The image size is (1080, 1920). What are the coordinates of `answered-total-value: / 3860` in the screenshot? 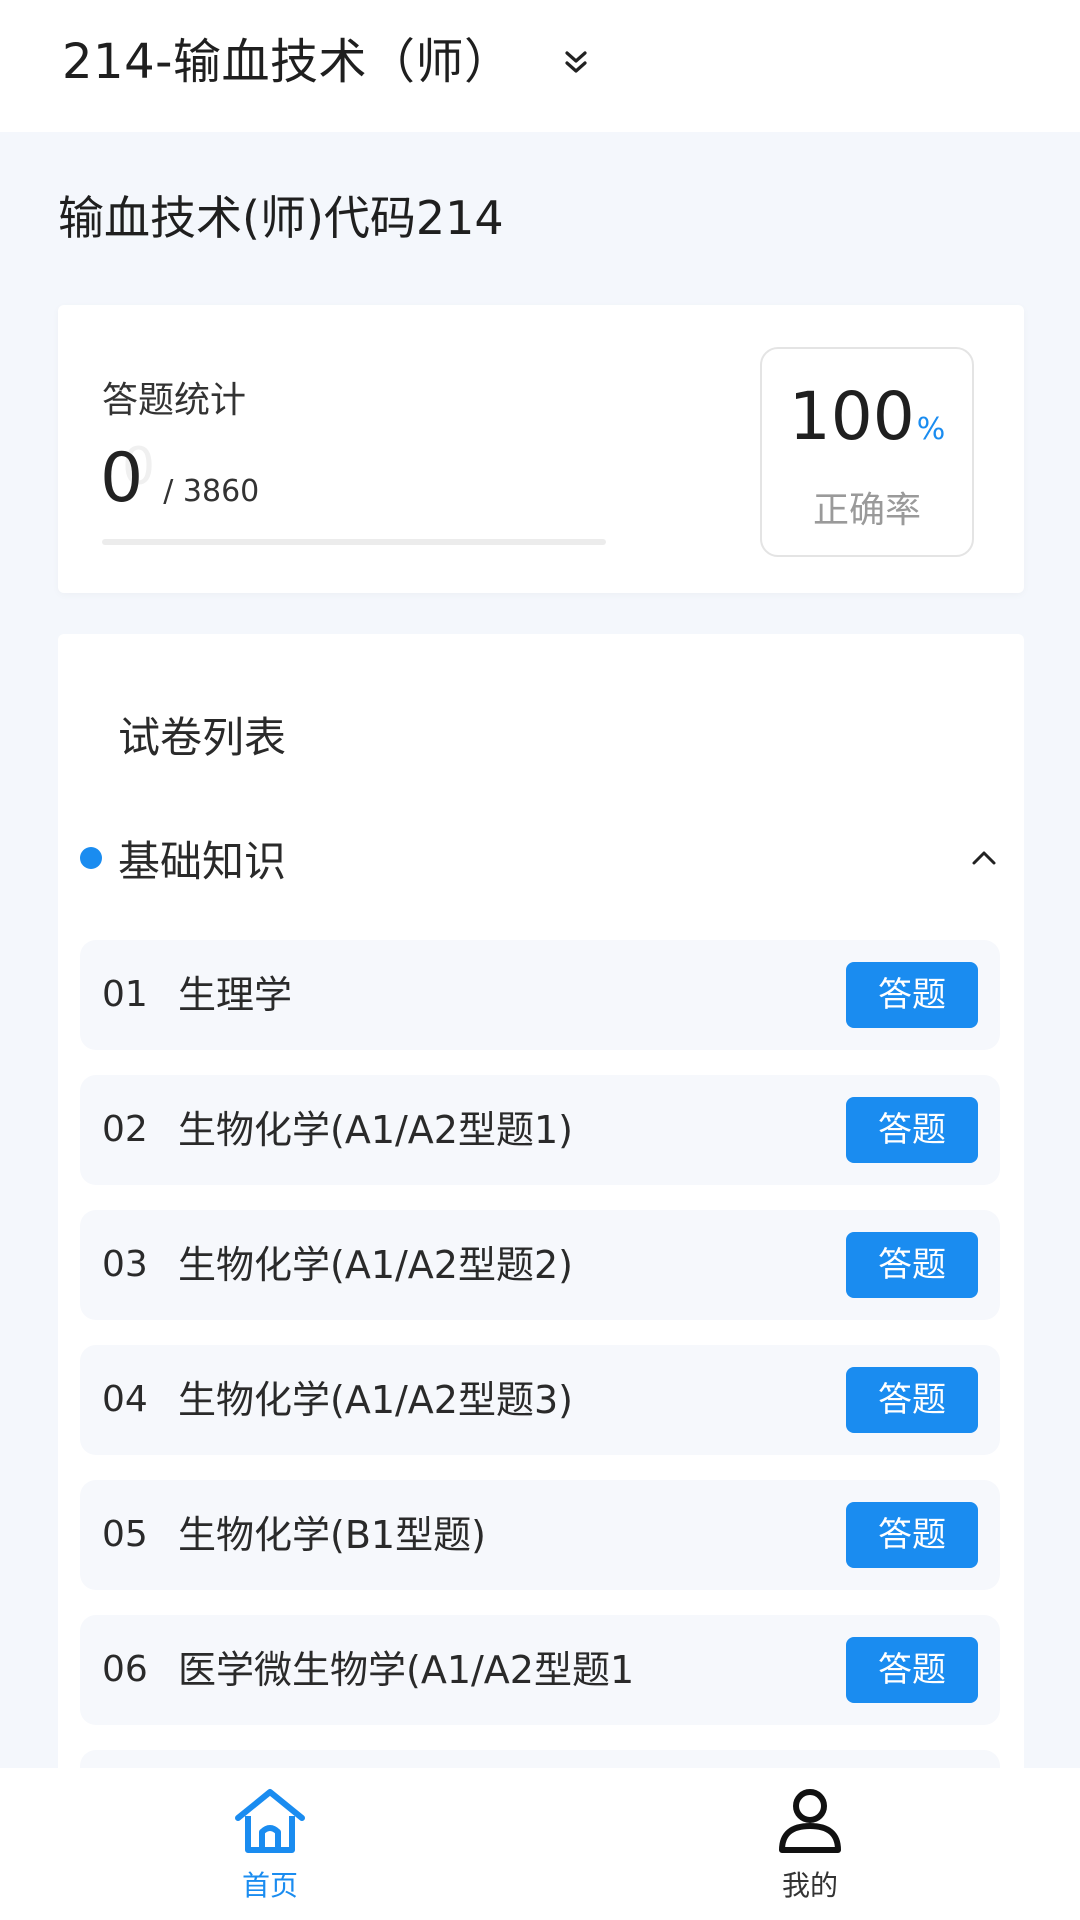 It's located at (211, 491).